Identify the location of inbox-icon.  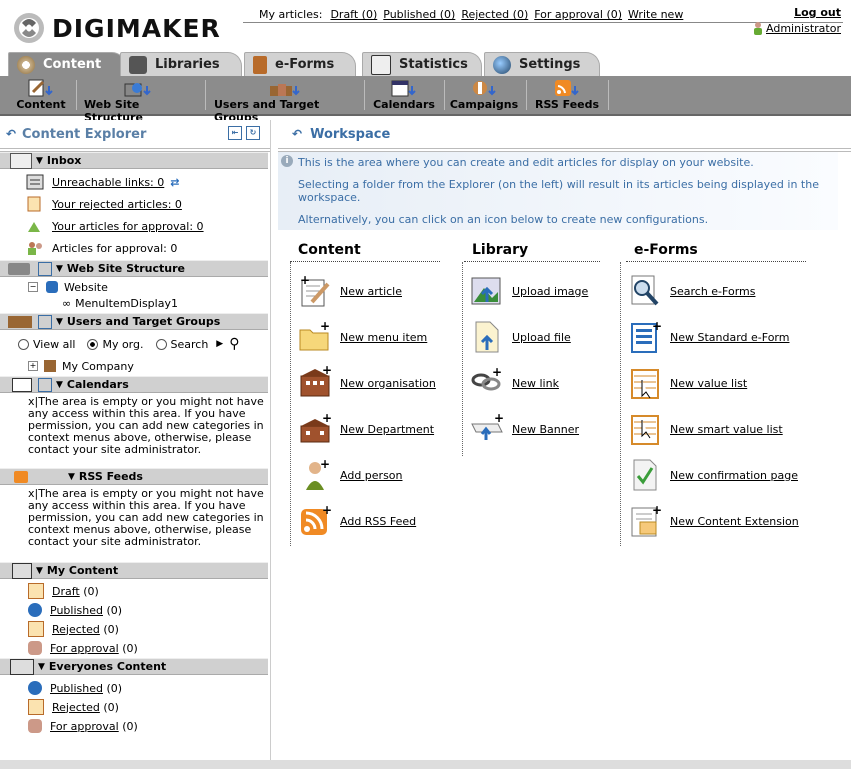
(21, 160).